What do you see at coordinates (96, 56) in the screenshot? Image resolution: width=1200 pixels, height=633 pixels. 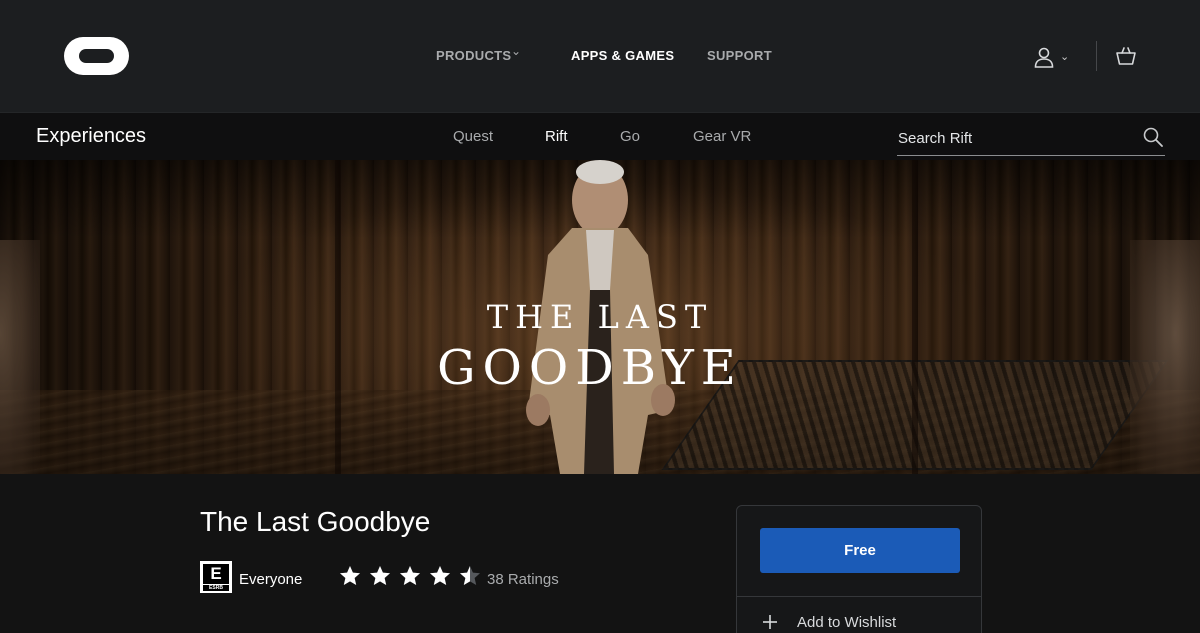 I see `oculus-logo` at bounding box center [96, 56].